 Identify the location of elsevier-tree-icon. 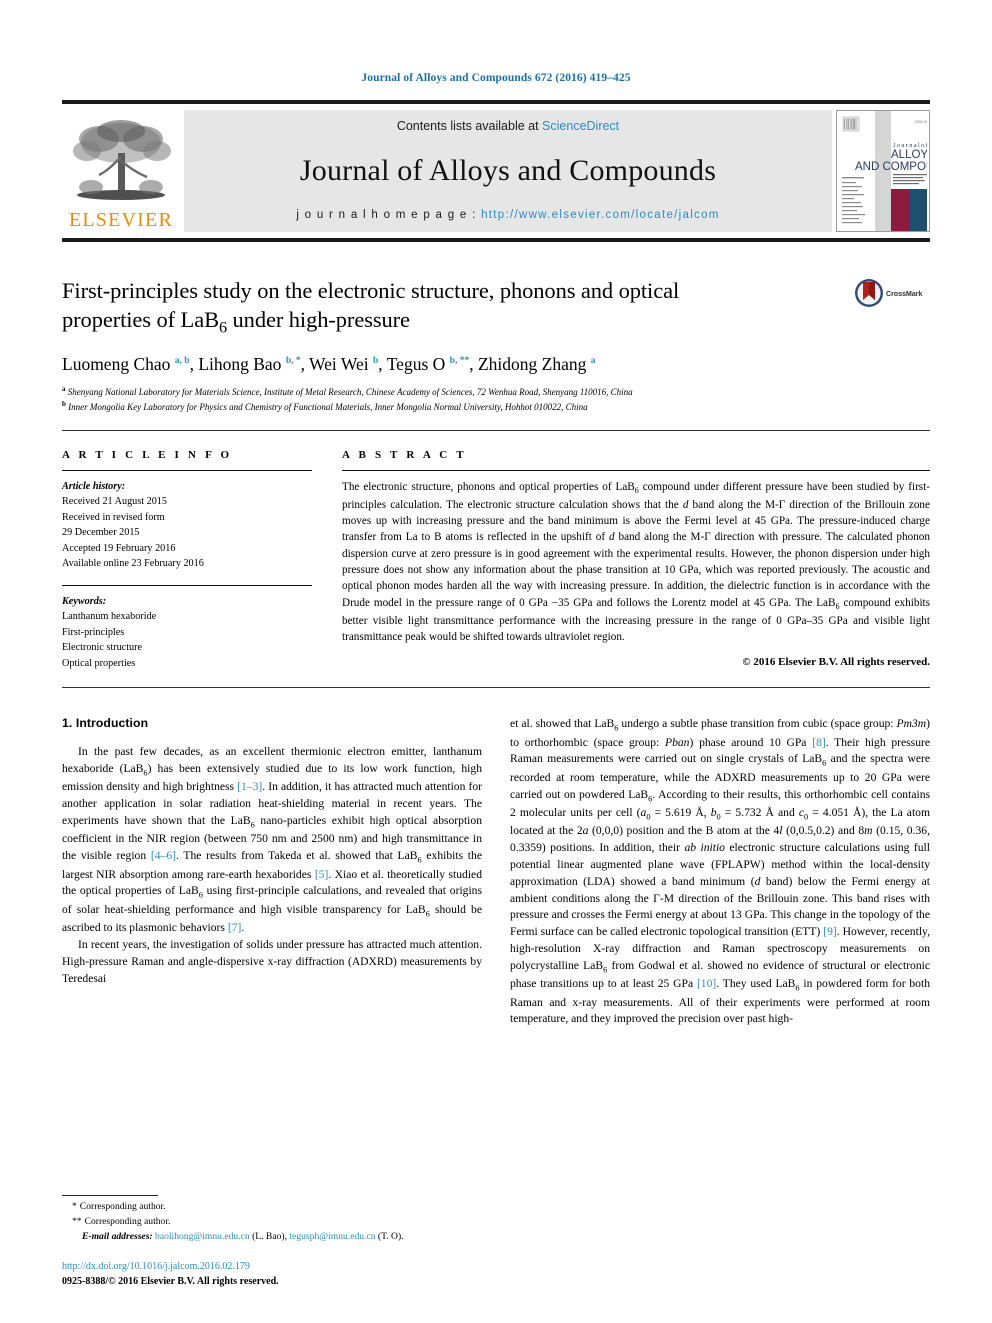
(122, 160).